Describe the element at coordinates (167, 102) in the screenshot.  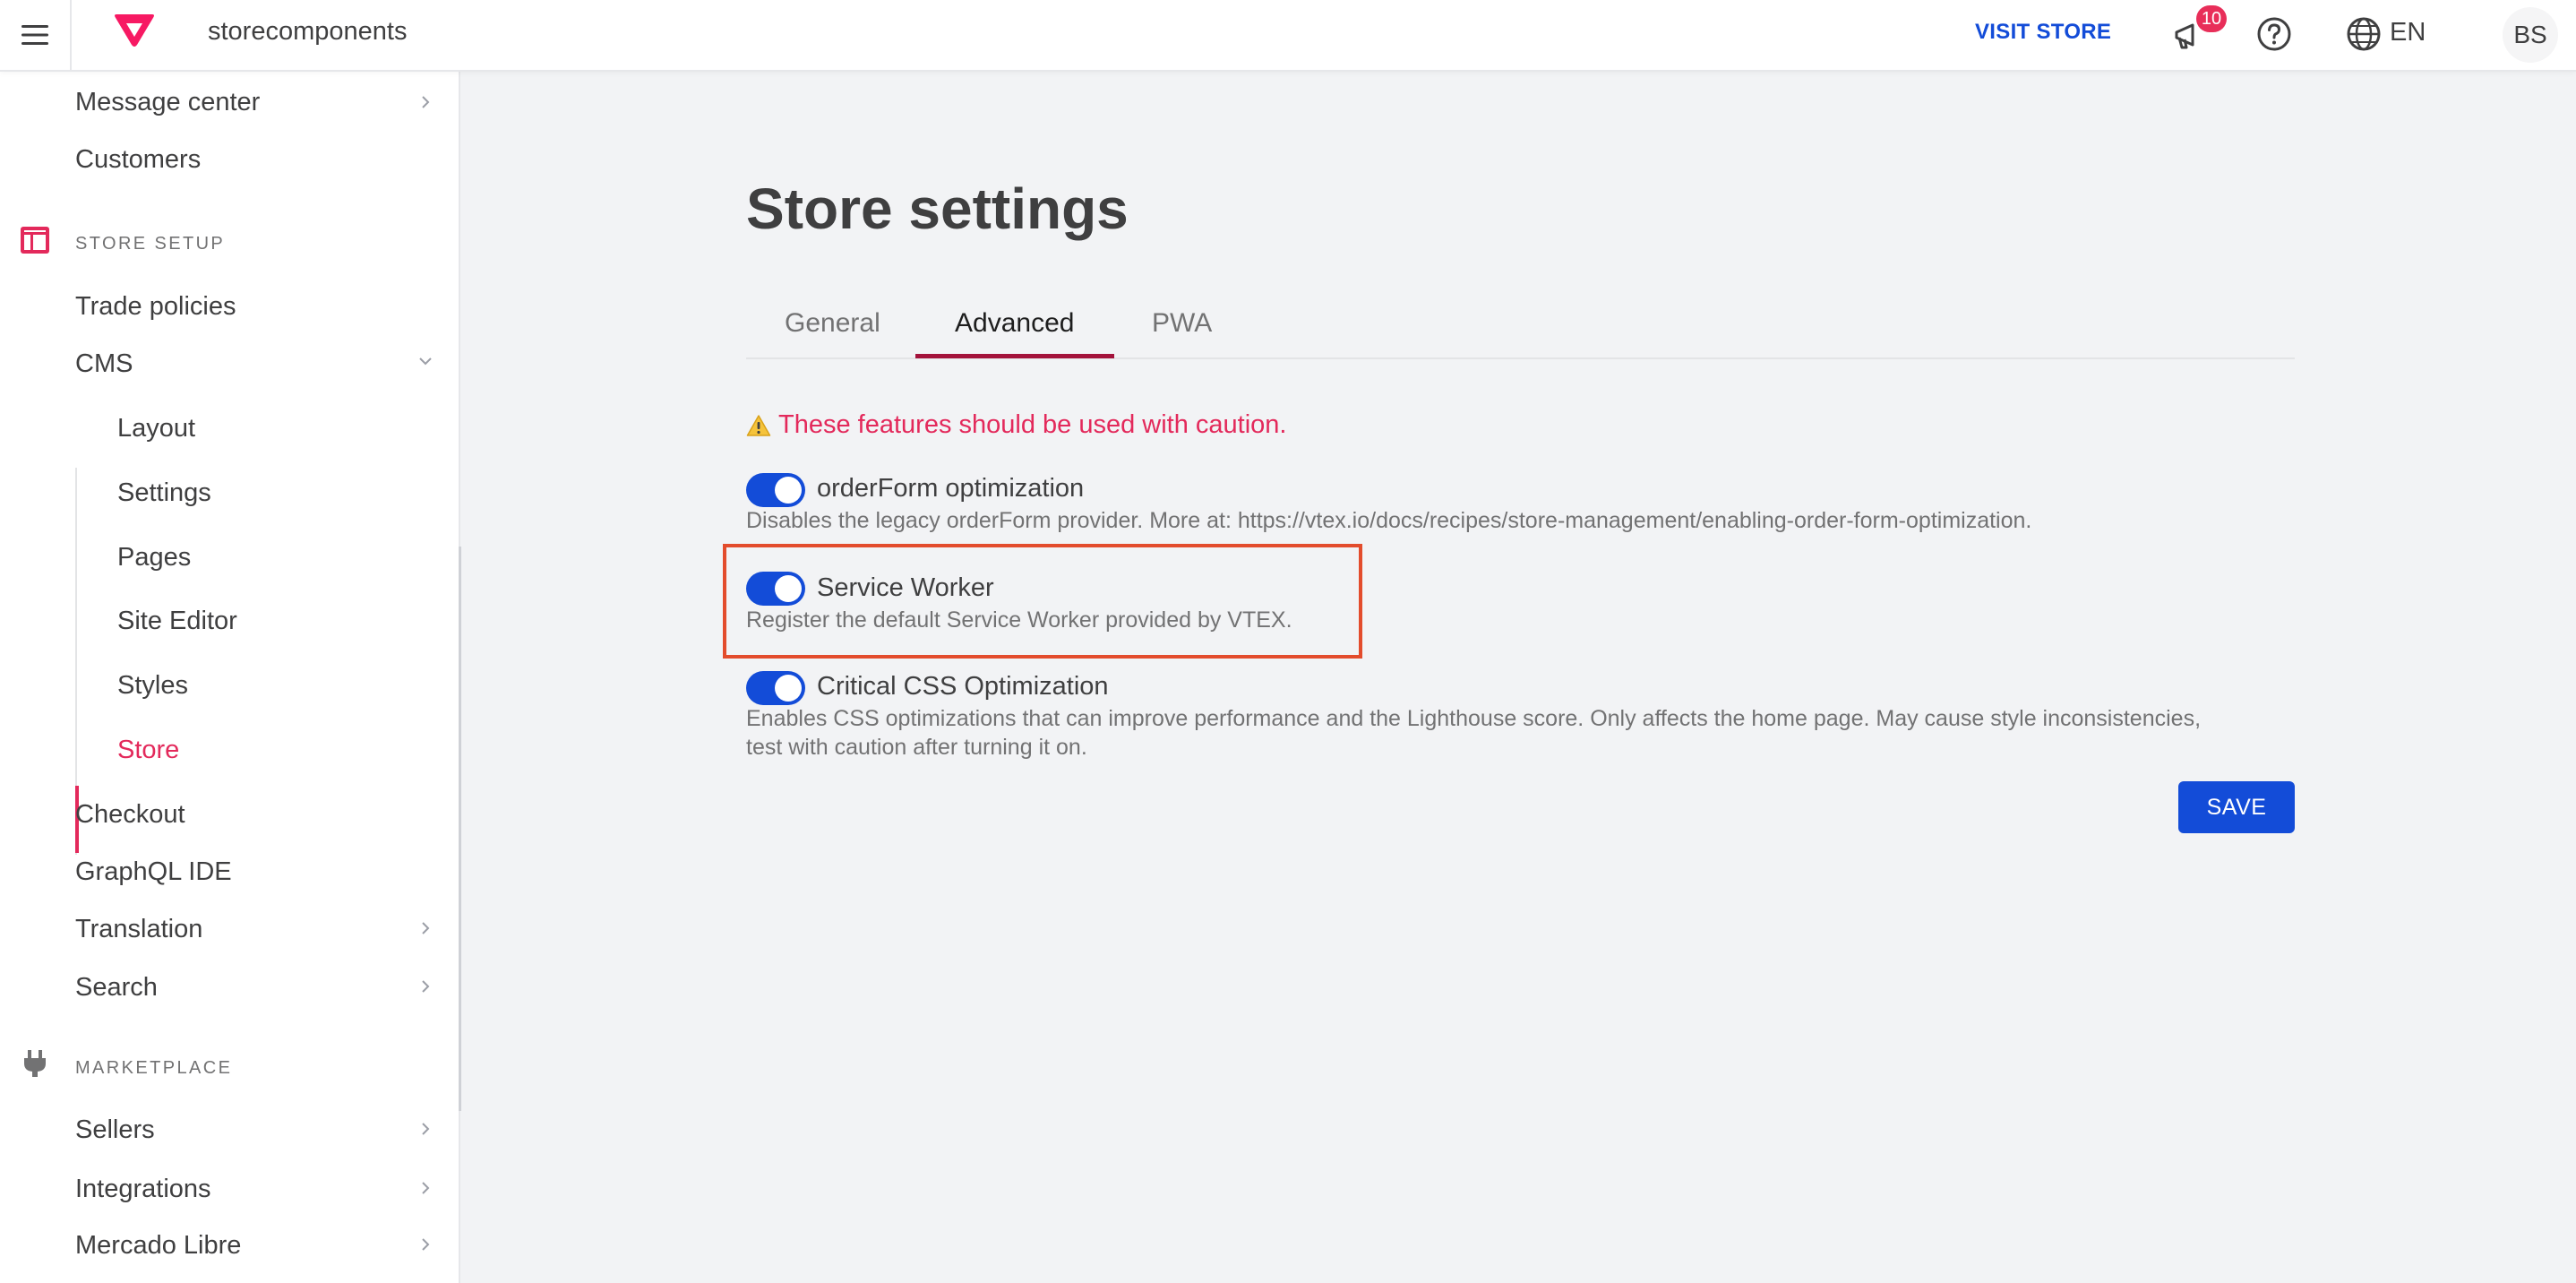
I see `sidebar-item-message-center: Message center` at that location.